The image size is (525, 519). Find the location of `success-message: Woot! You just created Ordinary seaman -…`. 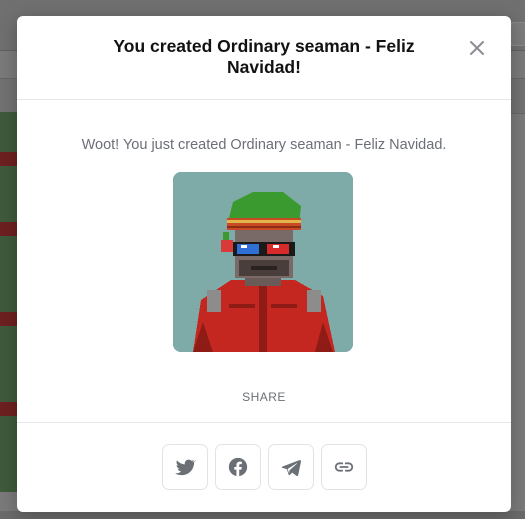

success-message: Woot! You just created Ordinary seaman -… is located at coordinates (264, 145).